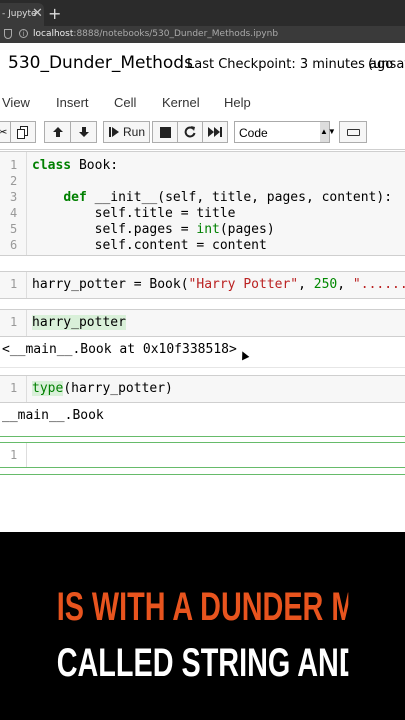  What do you see at coordinates (48, 388) in the screenshot?
I see `builtin: type` at bounding box center [48, 388].